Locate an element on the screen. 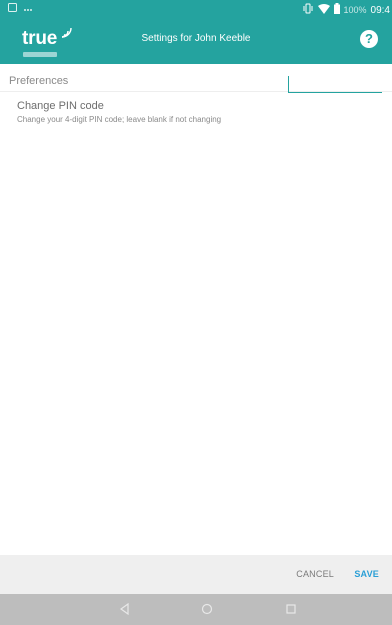 This screenshot has height=625, width=392. app-bar: true Settings for John Keeble ? is located at coordinates (196, 41).